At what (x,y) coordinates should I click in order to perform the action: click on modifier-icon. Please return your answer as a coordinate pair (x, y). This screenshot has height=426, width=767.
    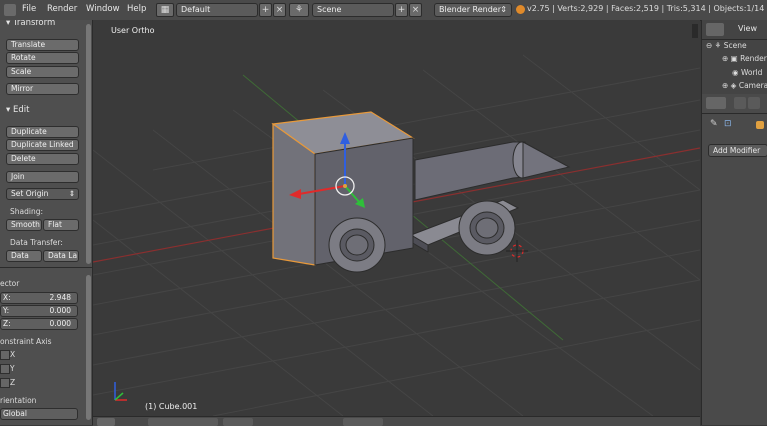
    Looking at the image, I should click on (760, 125).